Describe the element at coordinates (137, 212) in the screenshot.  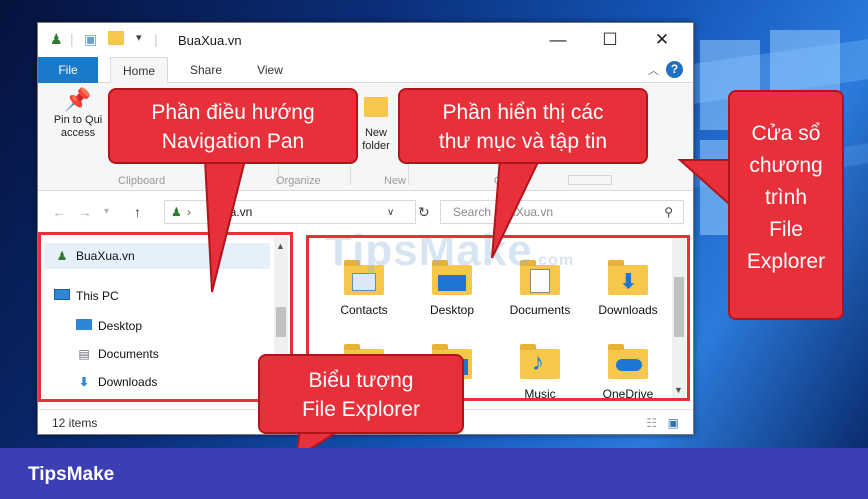
I see `up-arrow-icon: ↑` at that location.